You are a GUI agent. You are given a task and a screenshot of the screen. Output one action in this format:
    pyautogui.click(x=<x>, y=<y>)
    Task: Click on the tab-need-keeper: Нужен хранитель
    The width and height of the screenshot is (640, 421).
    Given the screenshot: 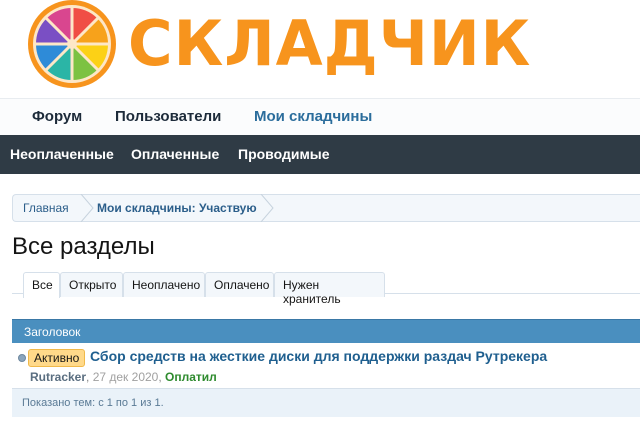 What is the action you would take?
    pyautogui.click(x=329, y=289)
    